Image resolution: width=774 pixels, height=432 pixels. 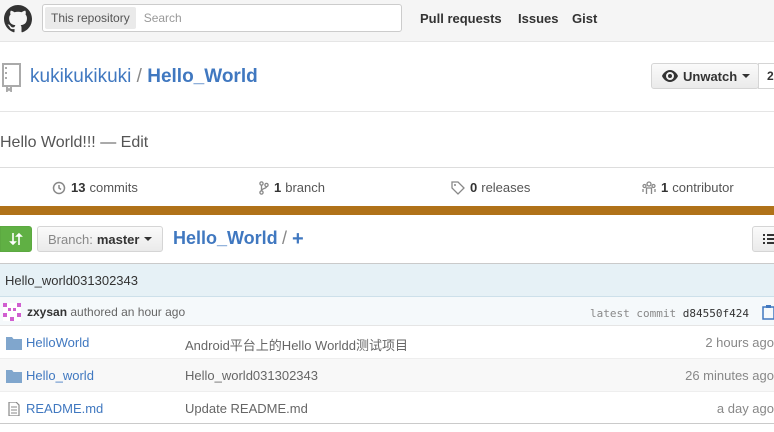 What do you see at coordinates (64, 408) in the screenshot?
I see `file-name-link: README.md` at bounding box center [64, 408].